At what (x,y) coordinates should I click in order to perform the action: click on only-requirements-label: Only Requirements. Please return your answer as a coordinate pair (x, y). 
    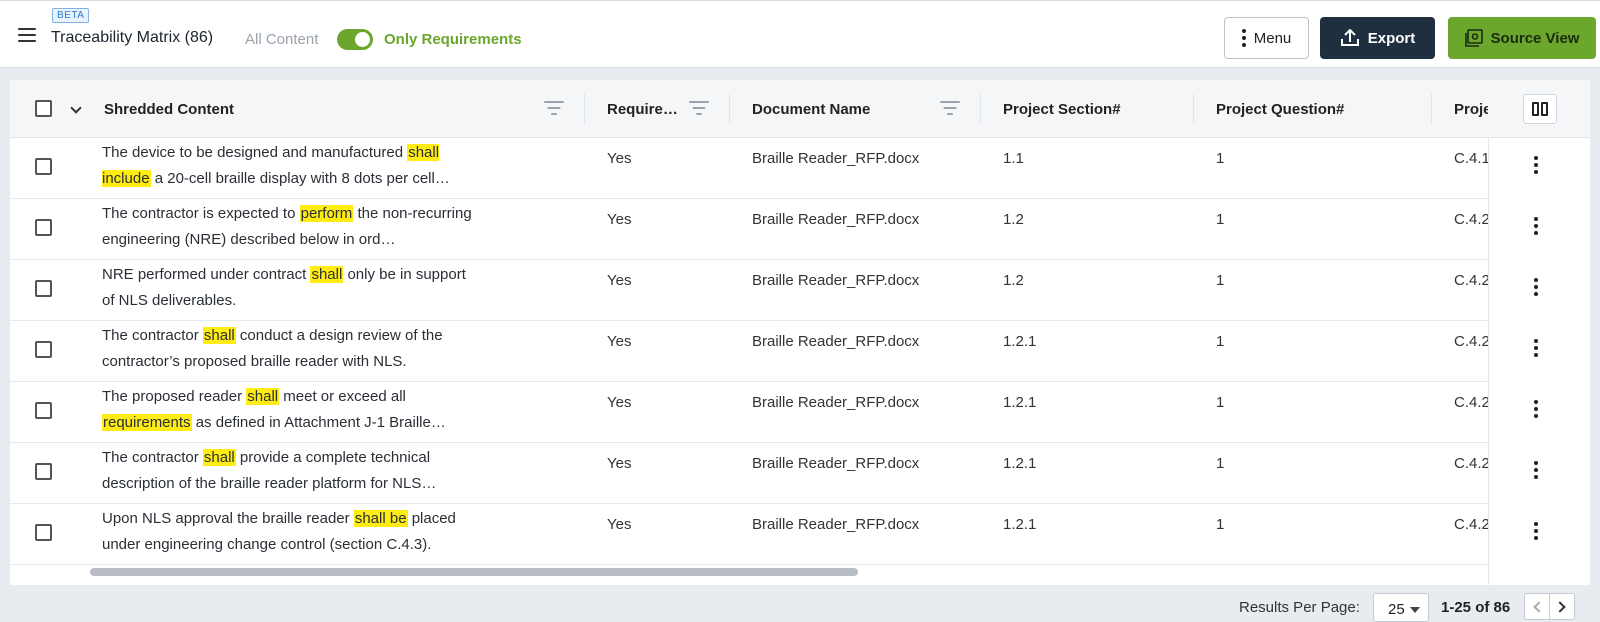
    Looking at the image, I should click on (453, 39).